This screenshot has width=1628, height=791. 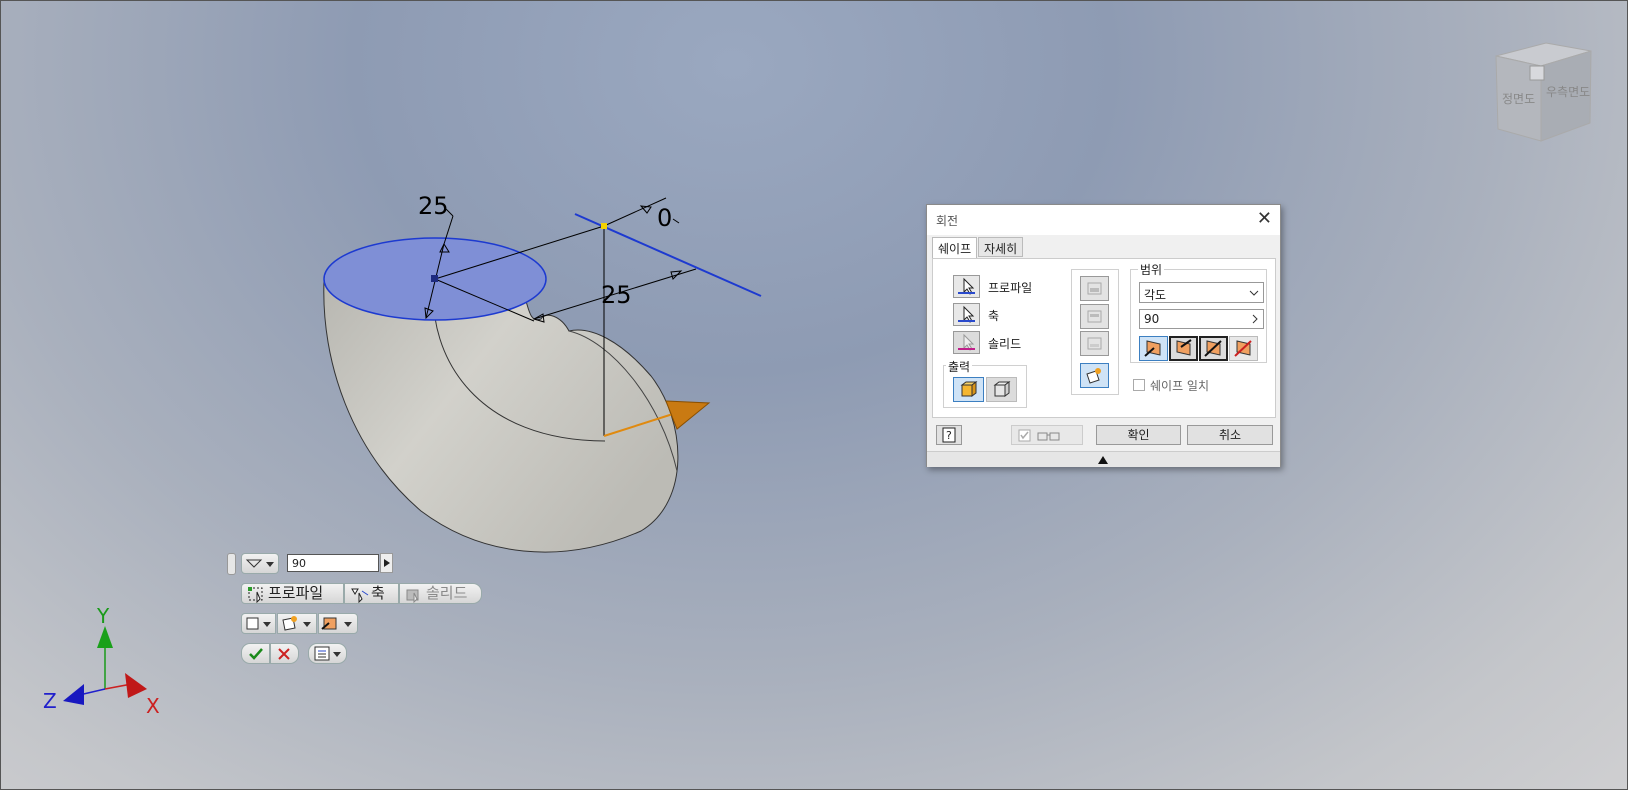 I want to click on tab-shape: 쉐이프, so click(x=955, y=248).